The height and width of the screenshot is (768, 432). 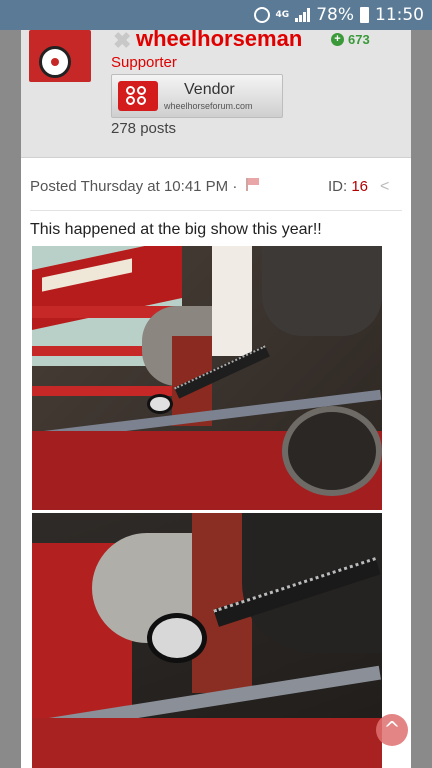 I want to click on post-date-text: Posted Thursday at 10:41 PM, so click(x=129, y=186).